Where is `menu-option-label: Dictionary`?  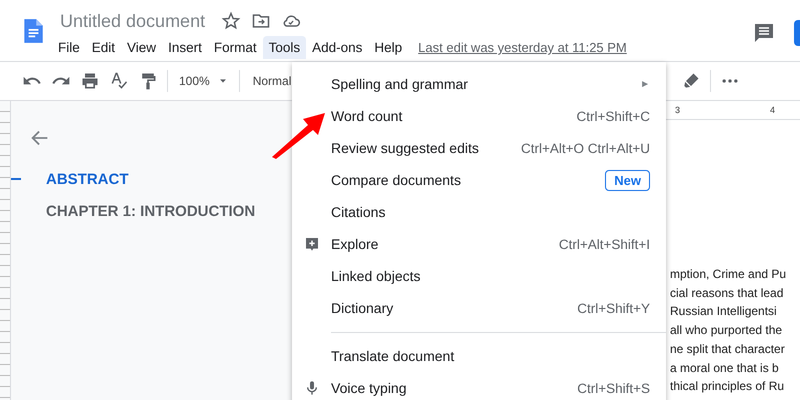
menu-option-label: Dictionary is located at coordinates (362, 308).